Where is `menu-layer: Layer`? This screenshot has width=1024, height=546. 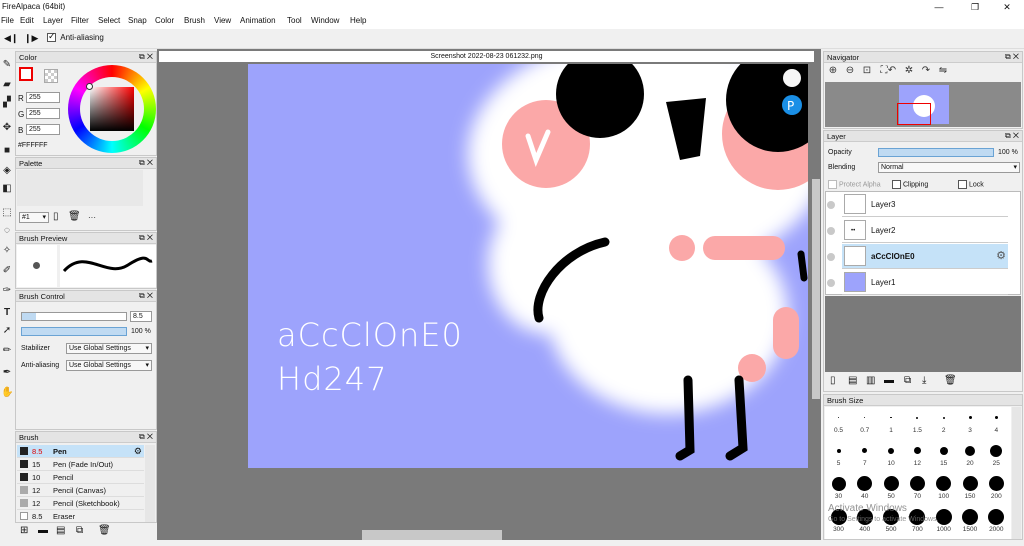 menu-layer: Layer is located at coordinates (53, 20).